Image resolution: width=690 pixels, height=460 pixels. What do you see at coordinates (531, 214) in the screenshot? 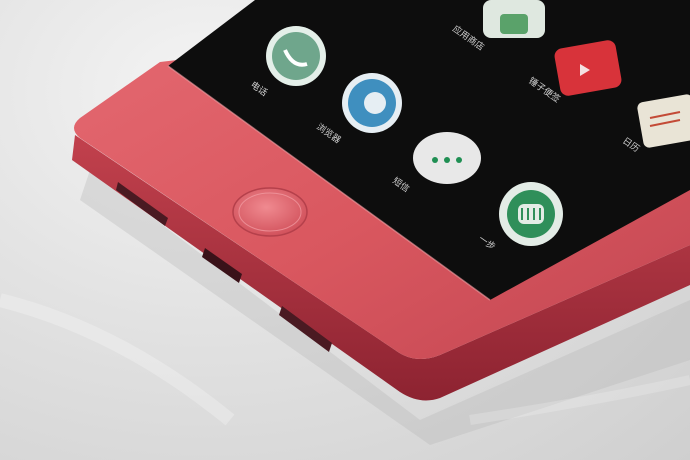
I see `app-icon-onestep` at bounding box center [531, 214].